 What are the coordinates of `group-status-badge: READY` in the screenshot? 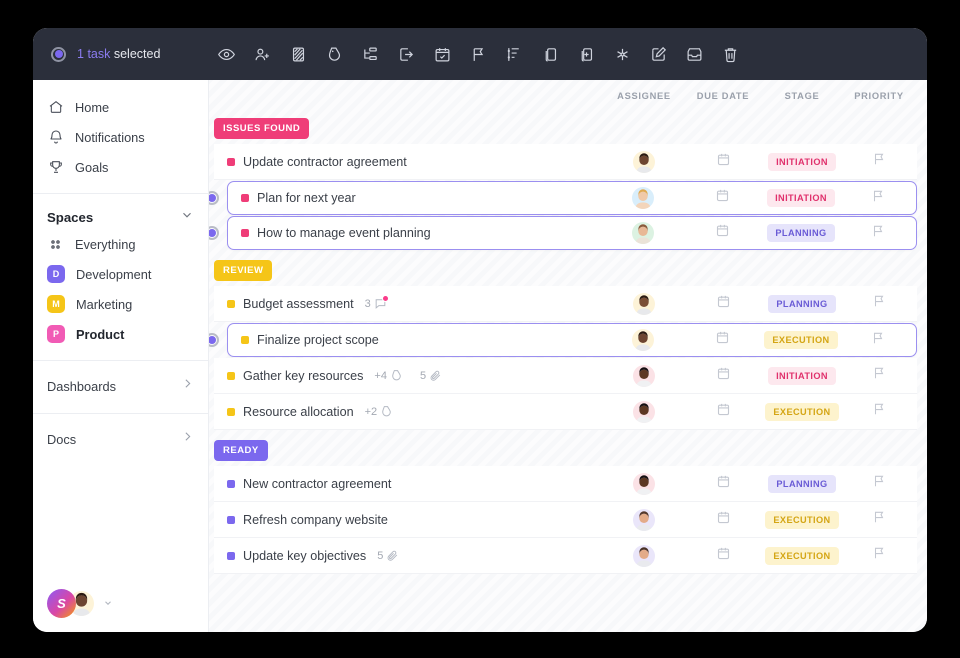 It's located at (241, 450).